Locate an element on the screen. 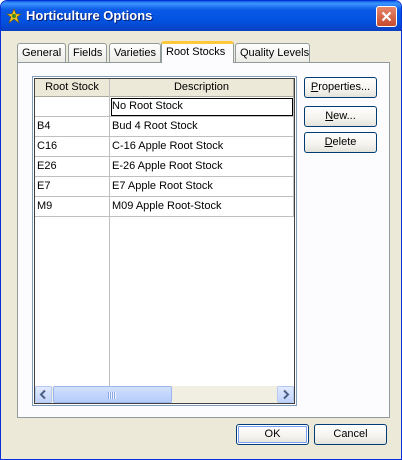  tab-quality-levels: Quality Levels is located at coordinates (272, 52).